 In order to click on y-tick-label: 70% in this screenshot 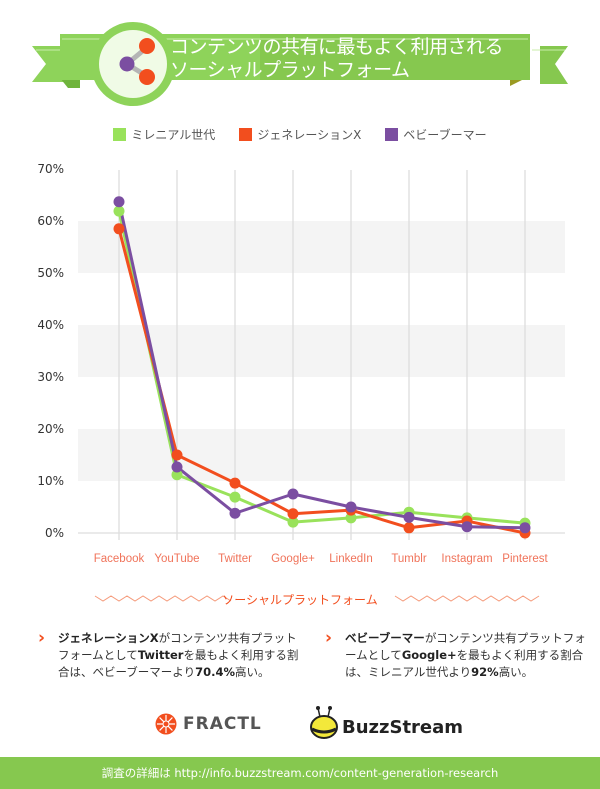, I will do `click(50, 169)`.